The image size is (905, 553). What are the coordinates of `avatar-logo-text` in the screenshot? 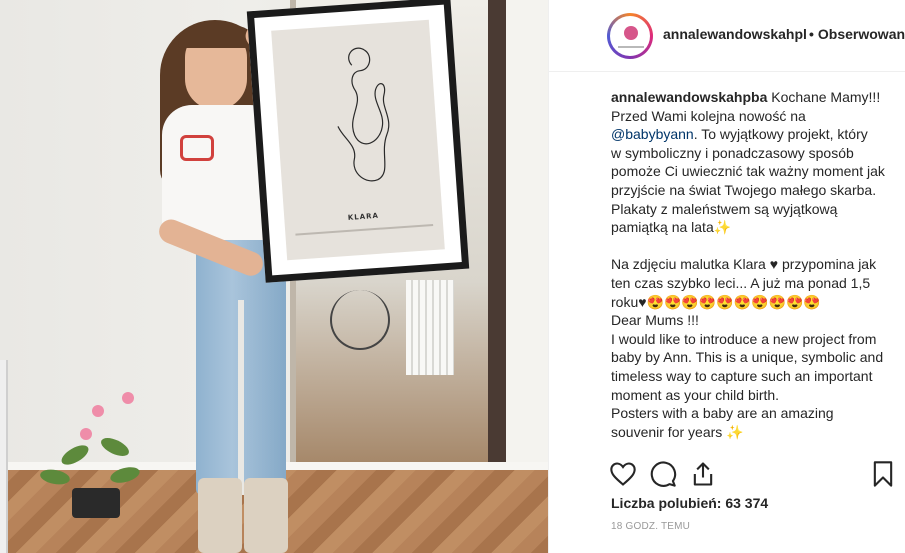 It's located at (631, 45).